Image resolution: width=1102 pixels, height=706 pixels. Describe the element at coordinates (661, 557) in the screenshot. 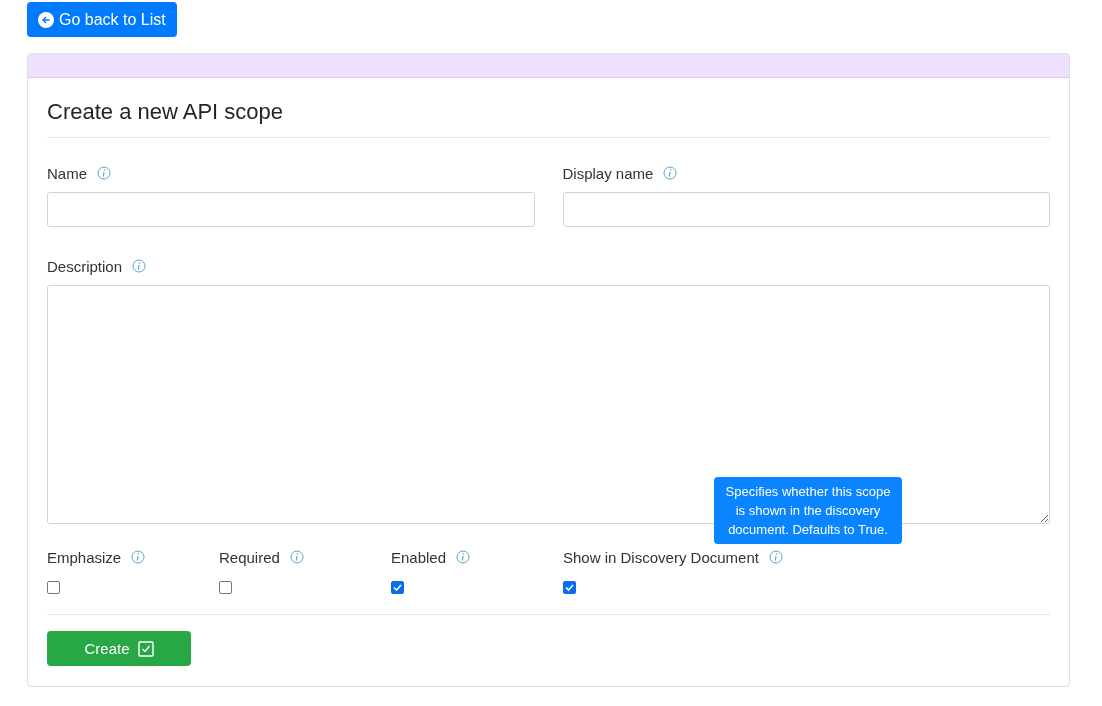

I see `checkbox-label: Show in Discovery Document` at that location.